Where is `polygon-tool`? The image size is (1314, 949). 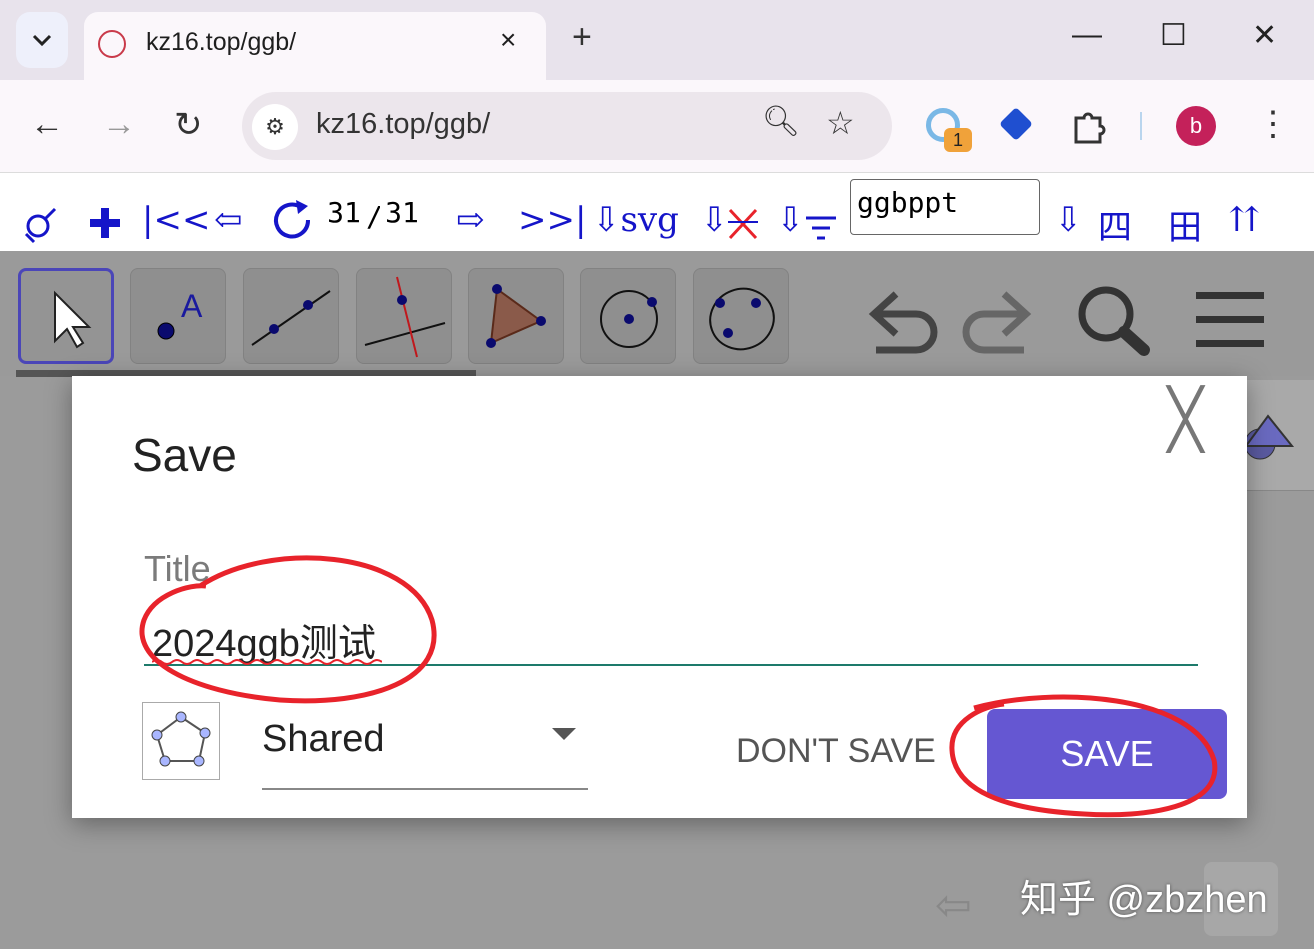 polygon-tool is located at coordinates (516, 316).